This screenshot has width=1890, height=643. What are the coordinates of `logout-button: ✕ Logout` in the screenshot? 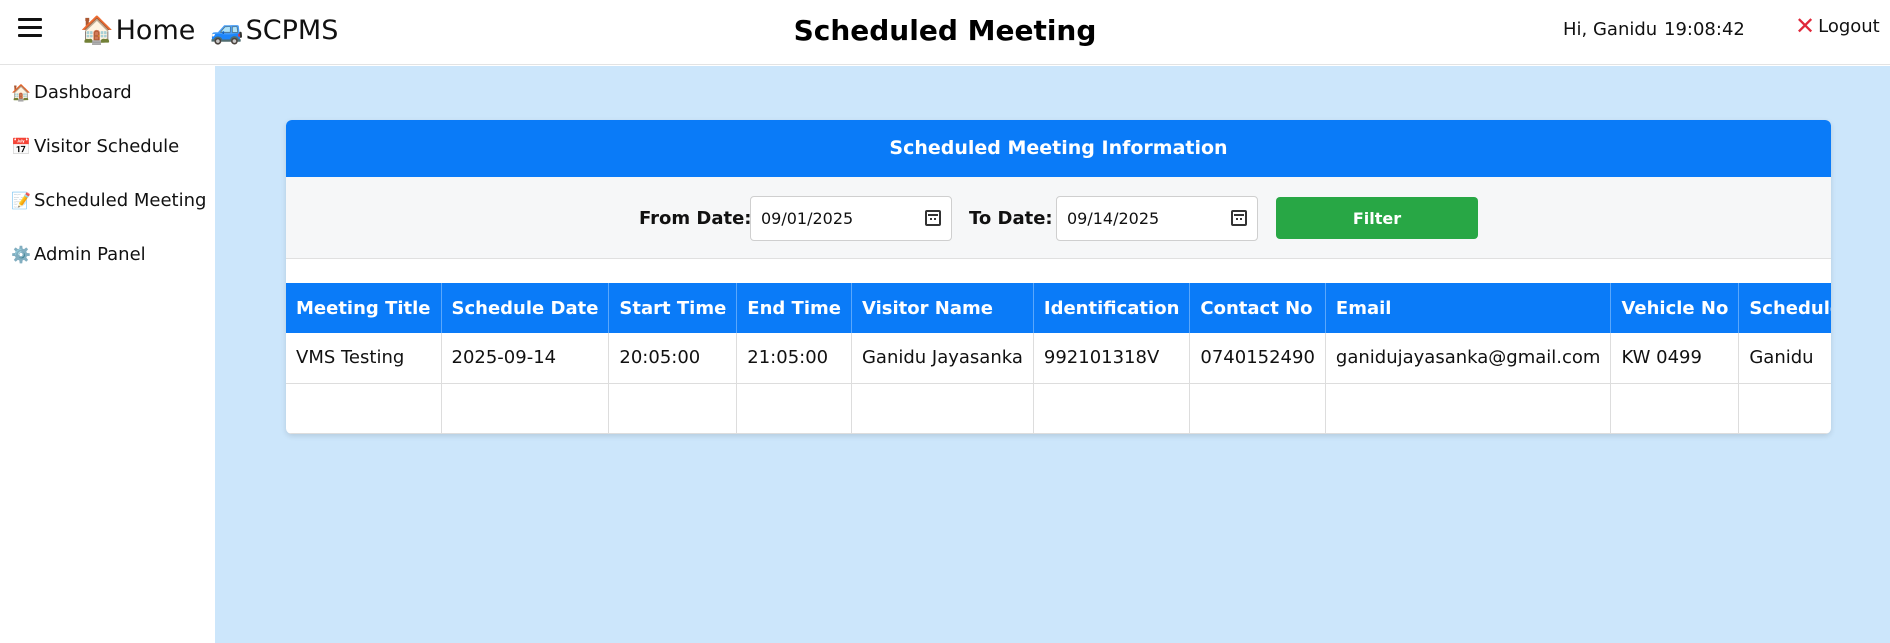 It's located at (1837, 26).